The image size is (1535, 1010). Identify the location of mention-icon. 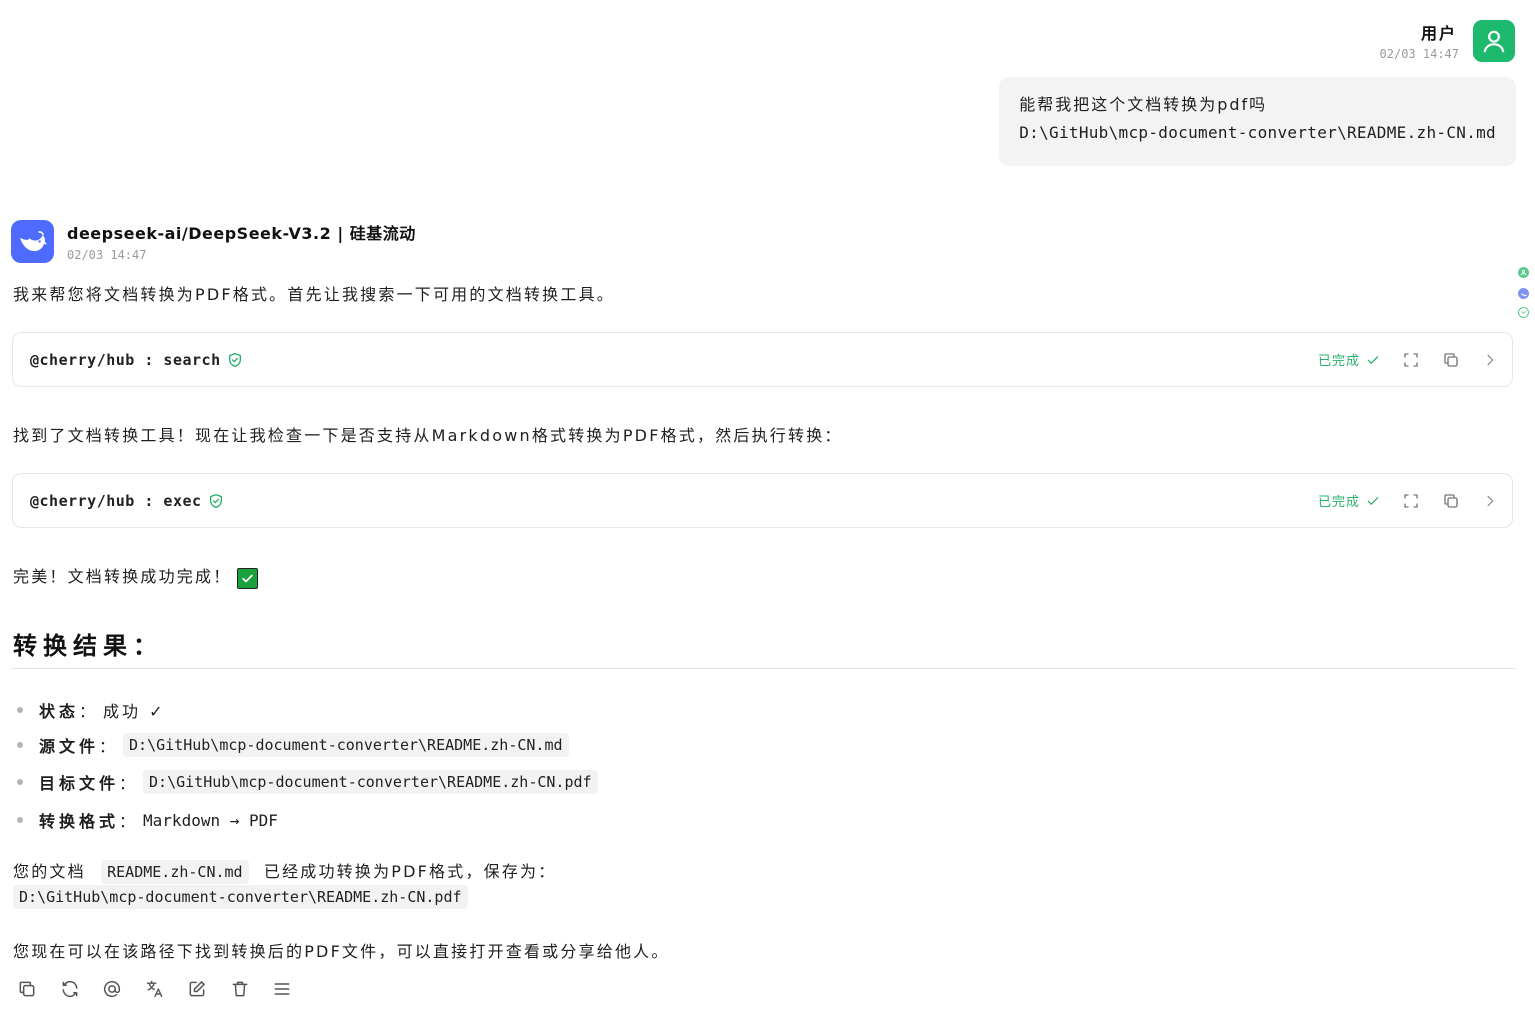
(112, 989).